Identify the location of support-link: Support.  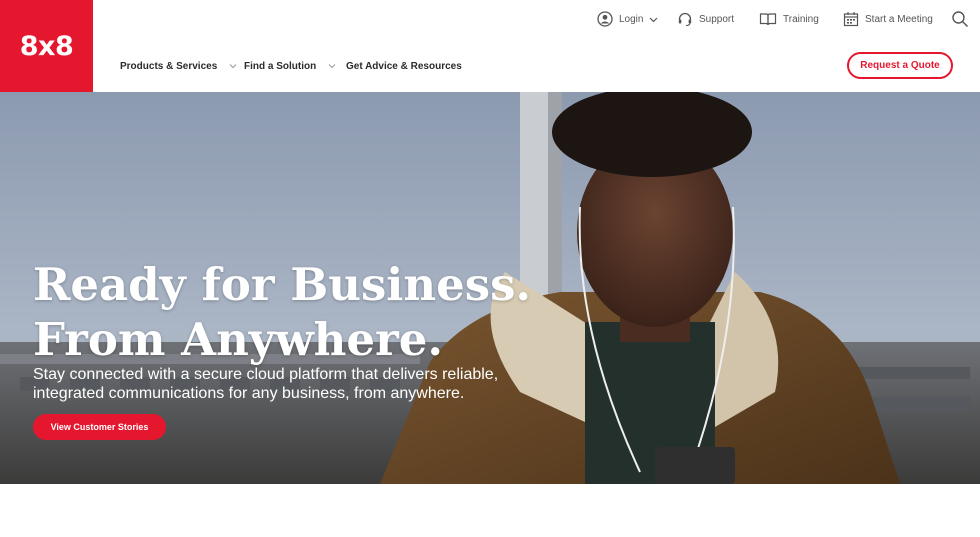
(705, 19).